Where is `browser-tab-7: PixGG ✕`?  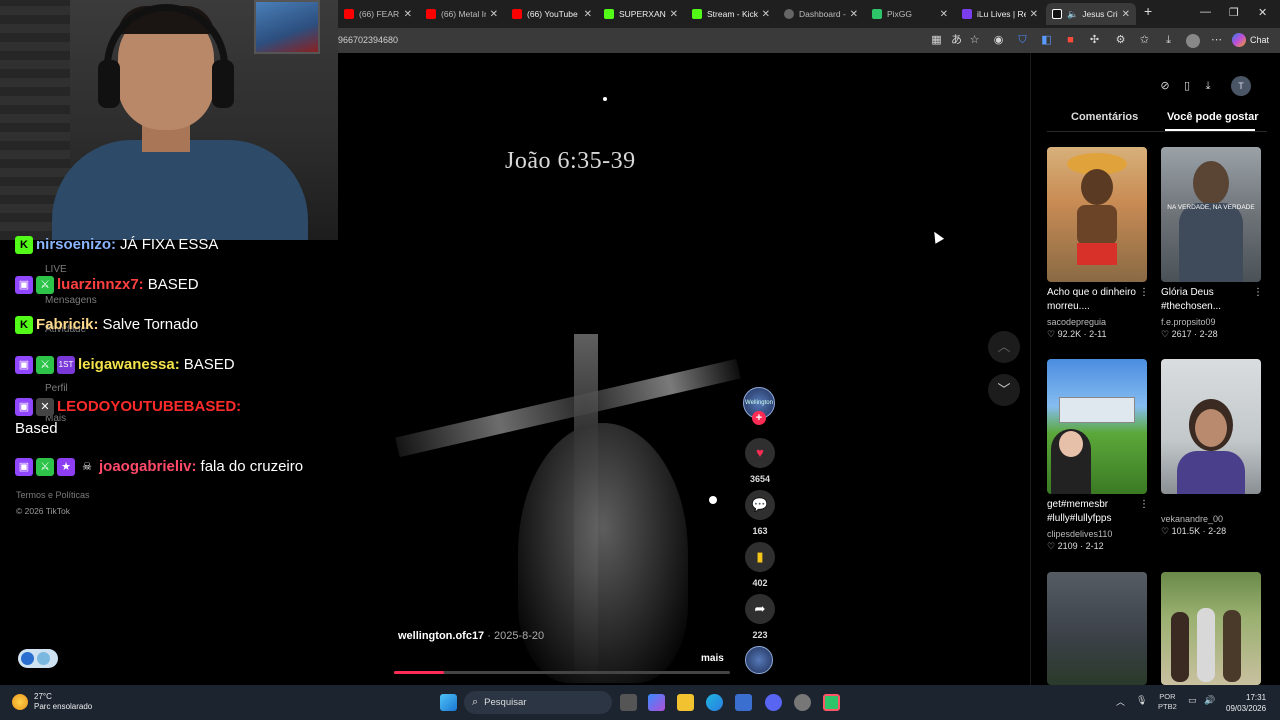
browser-tab-7: PixGG ✕ is located at coordinates (910, 14).